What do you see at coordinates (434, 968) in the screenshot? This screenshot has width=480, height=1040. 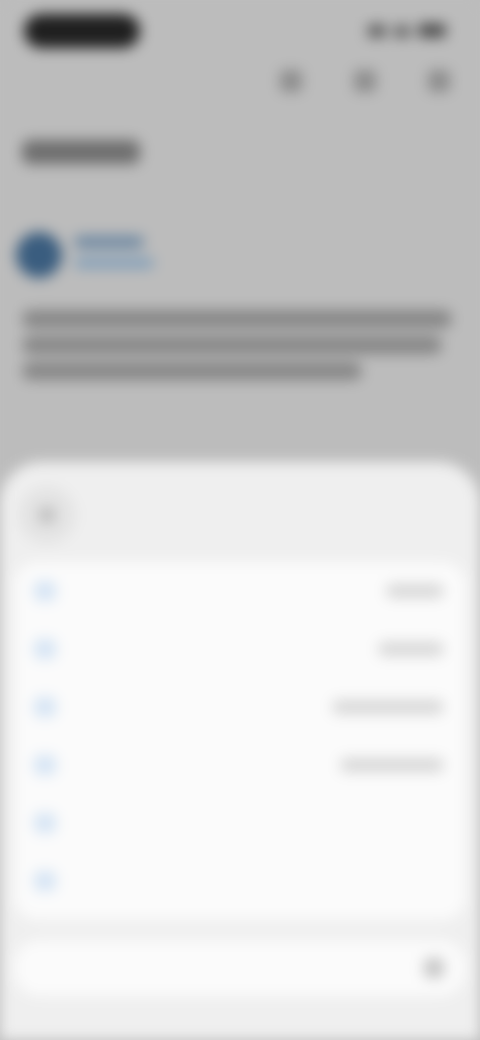 I see `input-action-icon` at bounding box center [434, 968].